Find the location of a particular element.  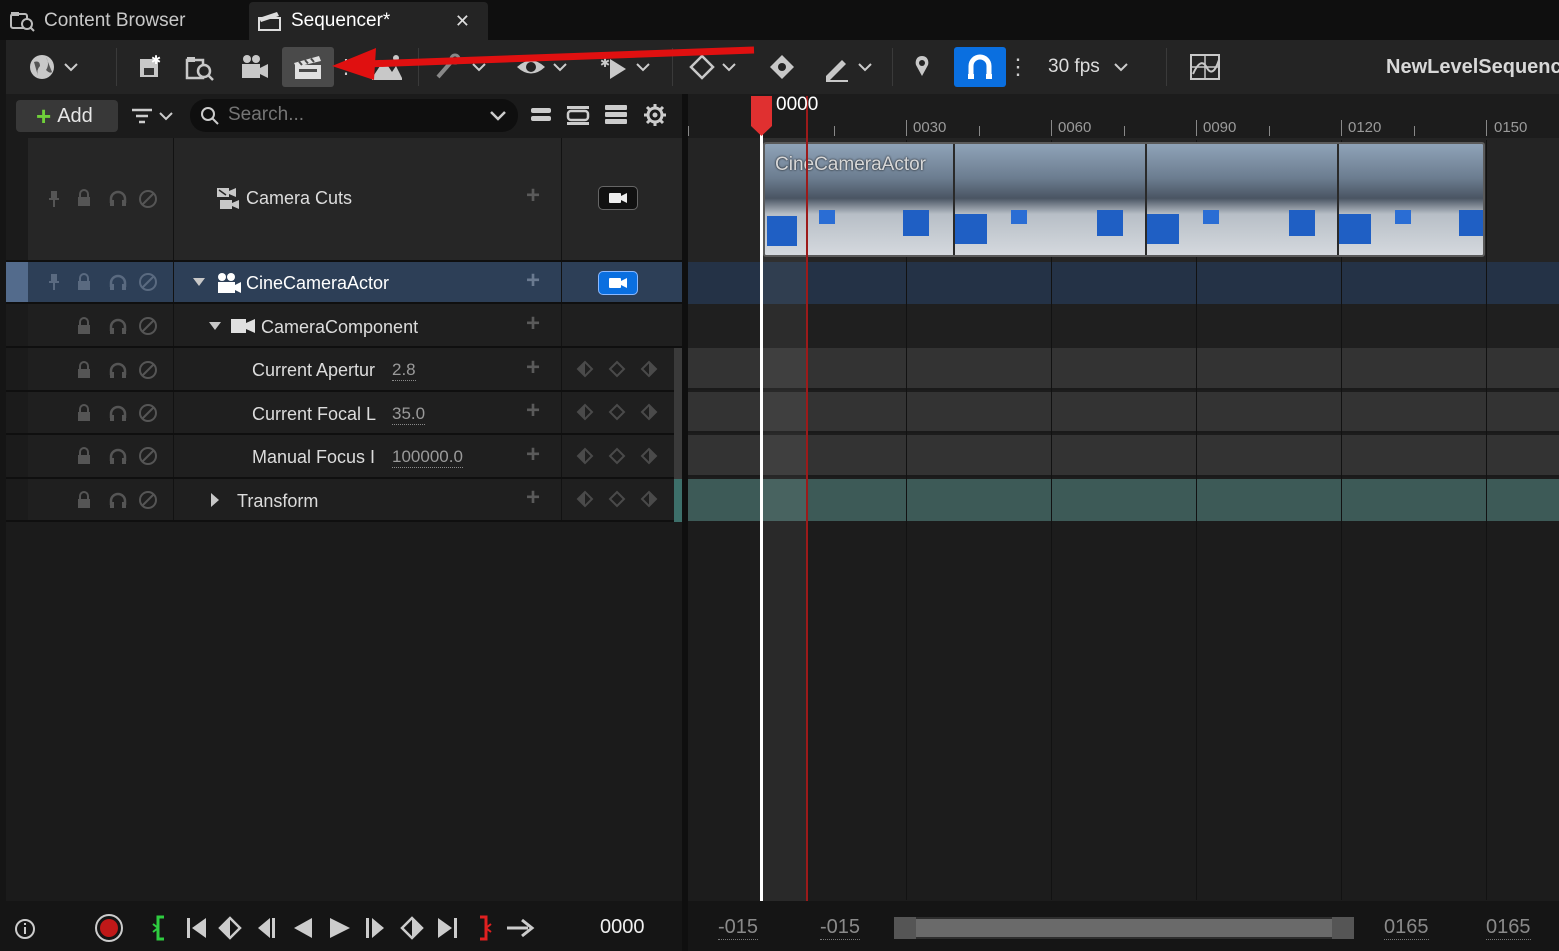

panel-splitter is located at coordinates (685, 522).